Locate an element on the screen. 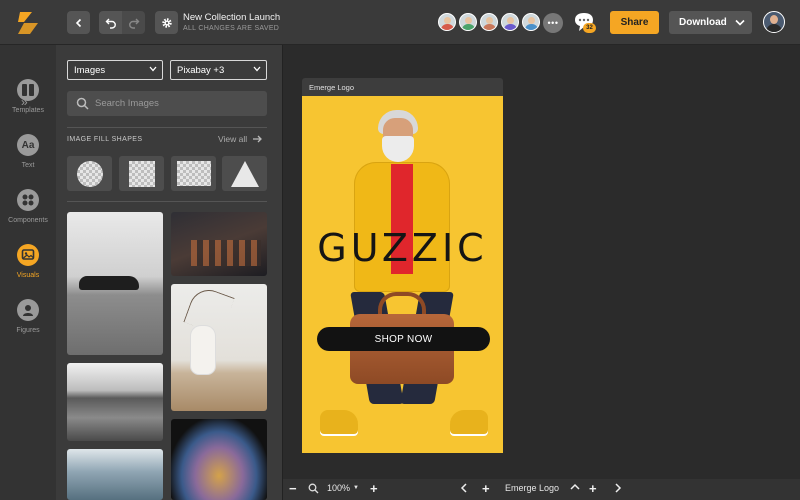 This screenshot has width=800, height=500. user-avatar is located at coordinates (774, 22).